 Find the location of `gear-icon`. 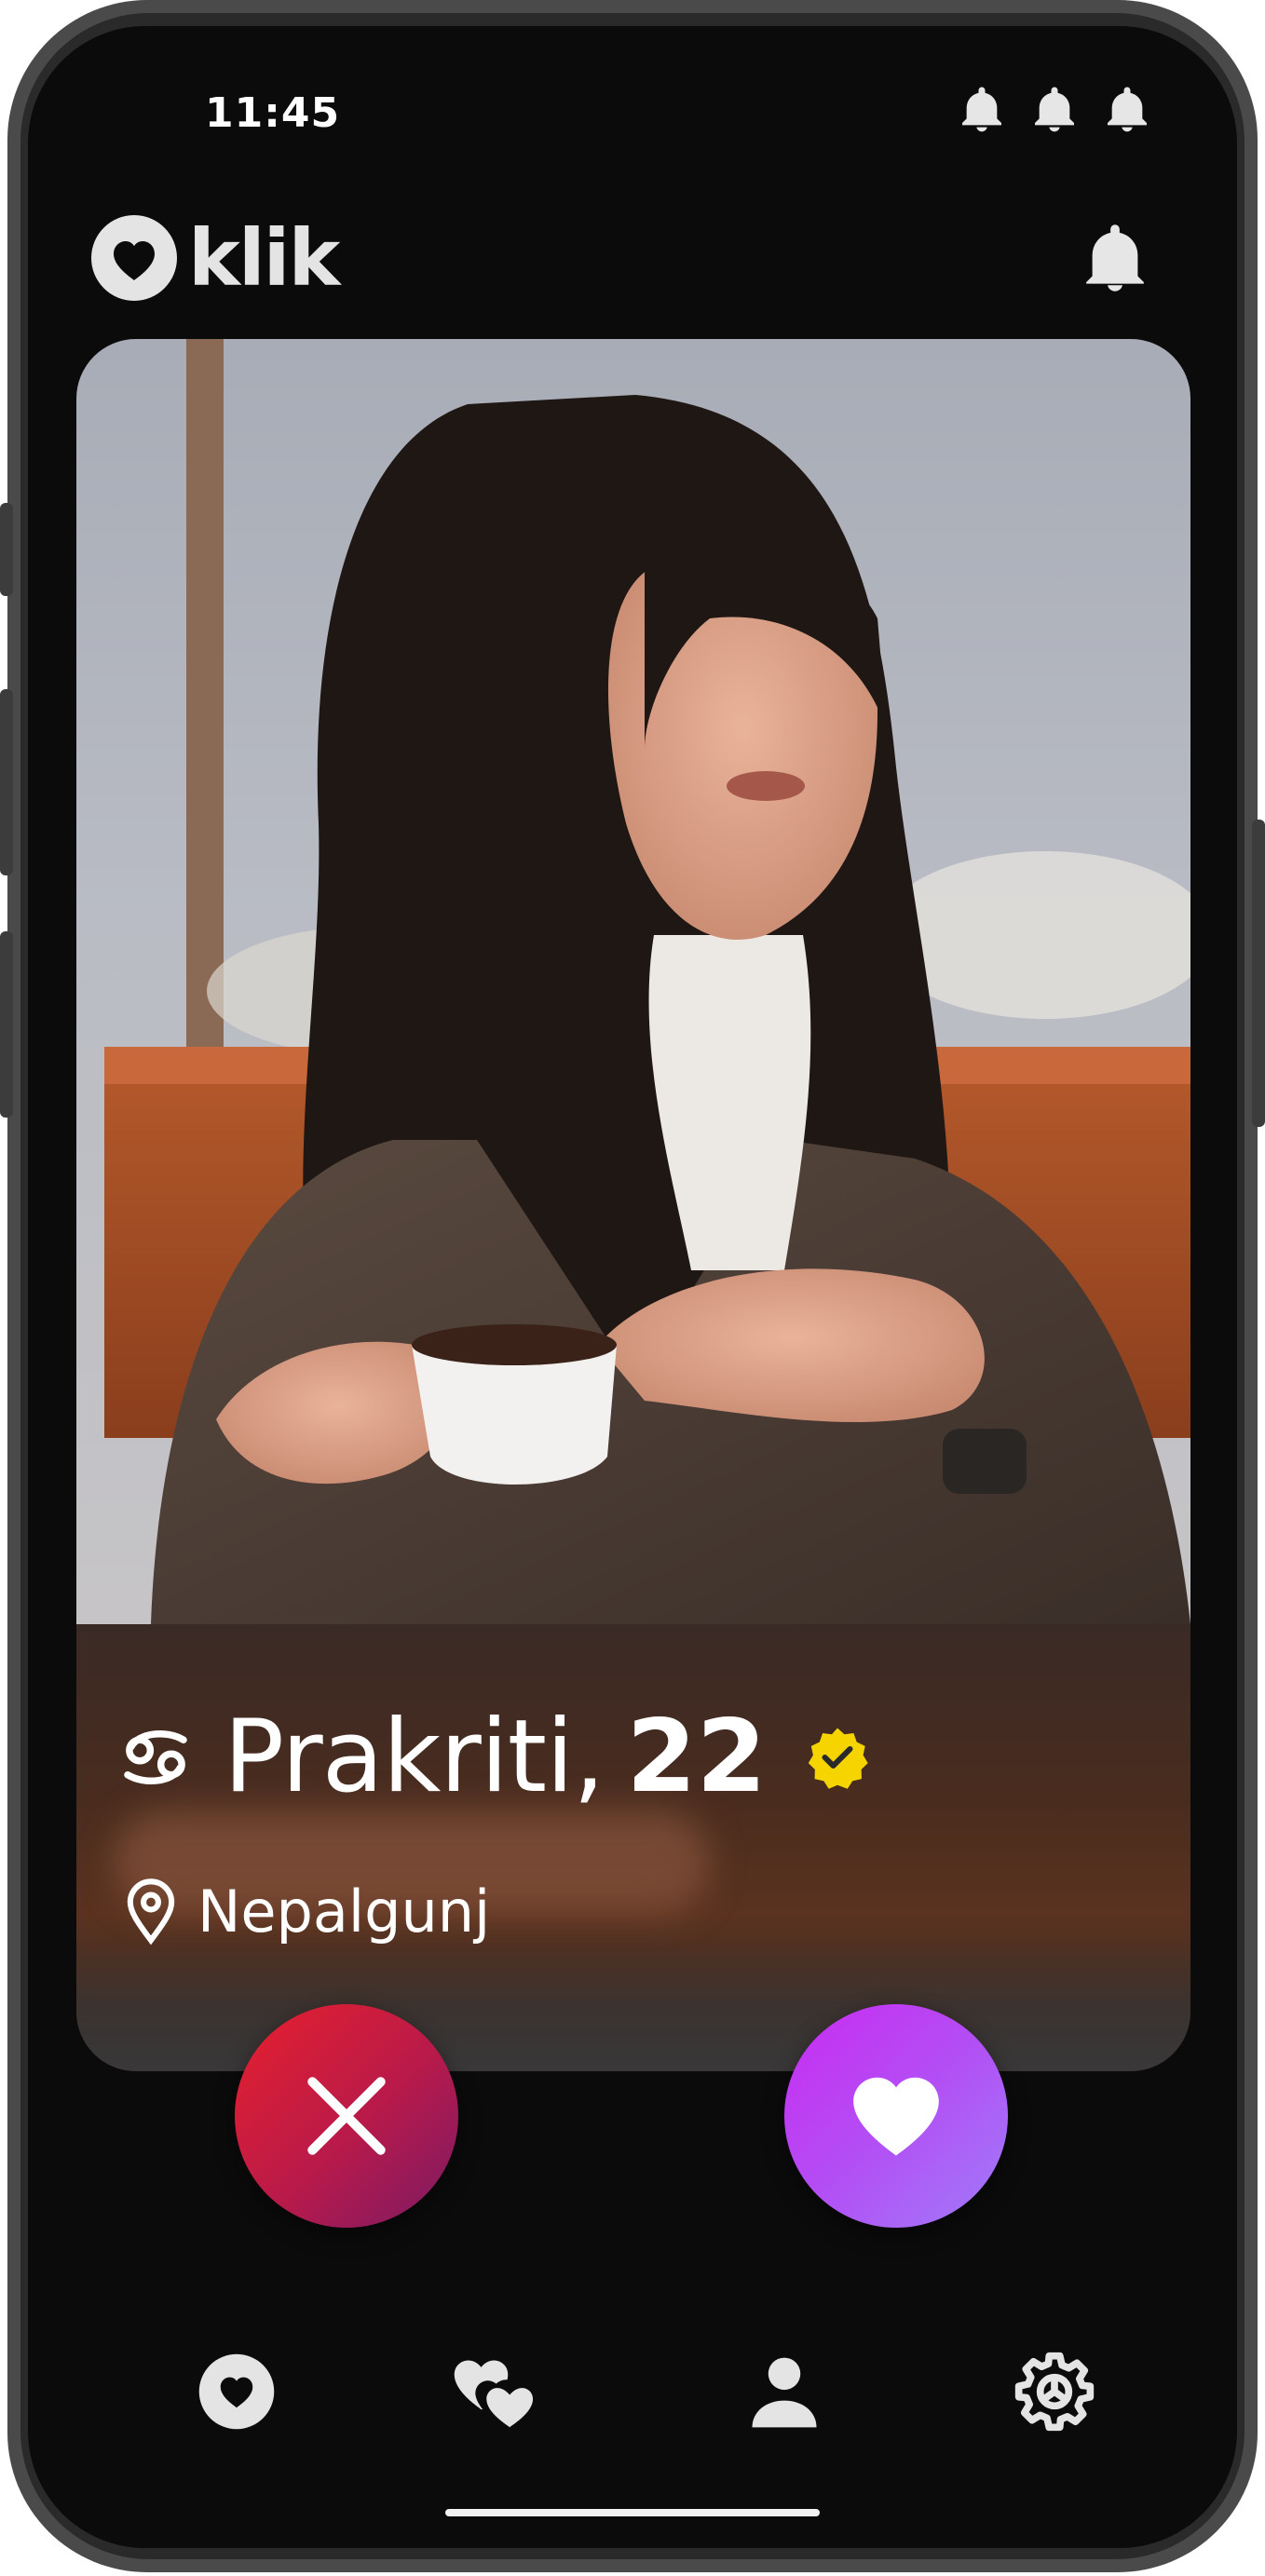

gear-icon is located at coordinates (1054, 2392).